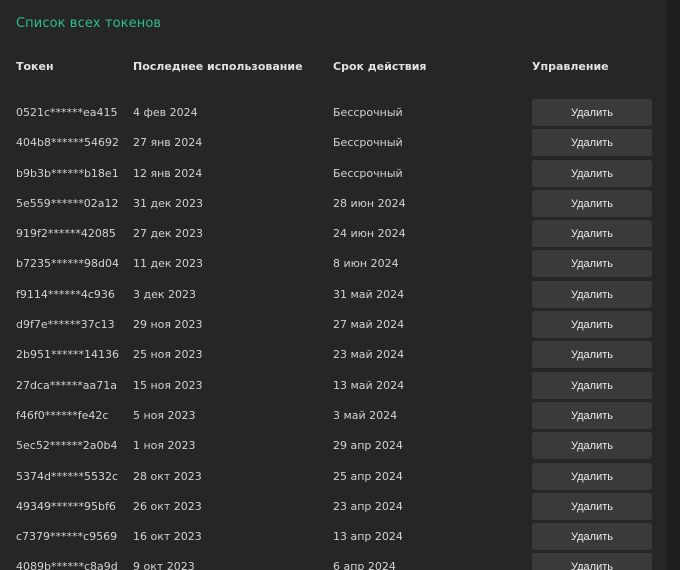  What do you see at coordinates (165, 112) in the screenshot?
I see `last-used-value: 4 фев 2024` at bounding box center [165, 112].